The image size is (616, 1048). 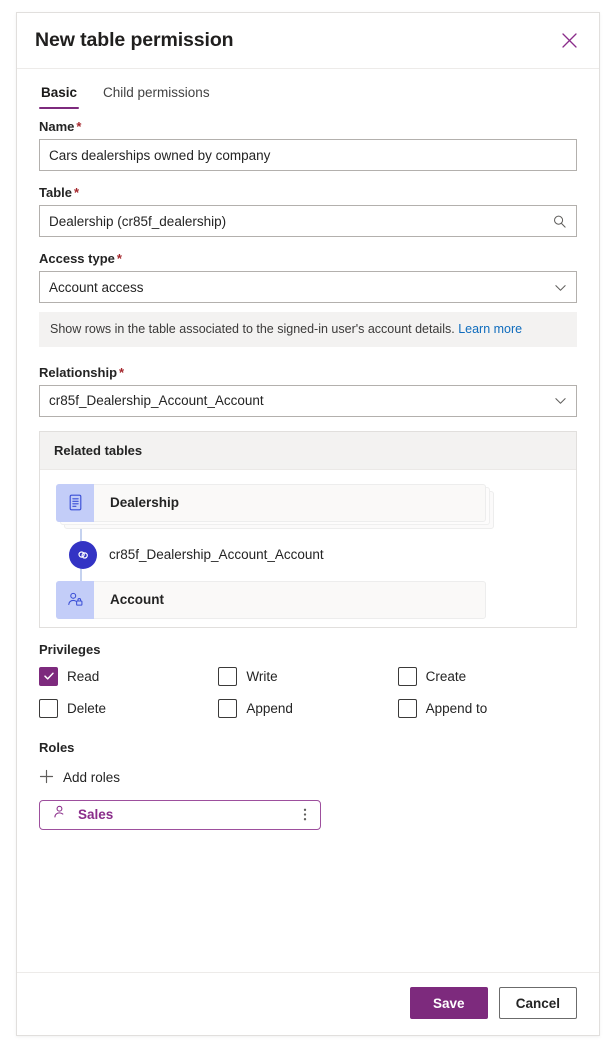 I want to click on privilege-read-label: Read, so click(x=83, y=676).